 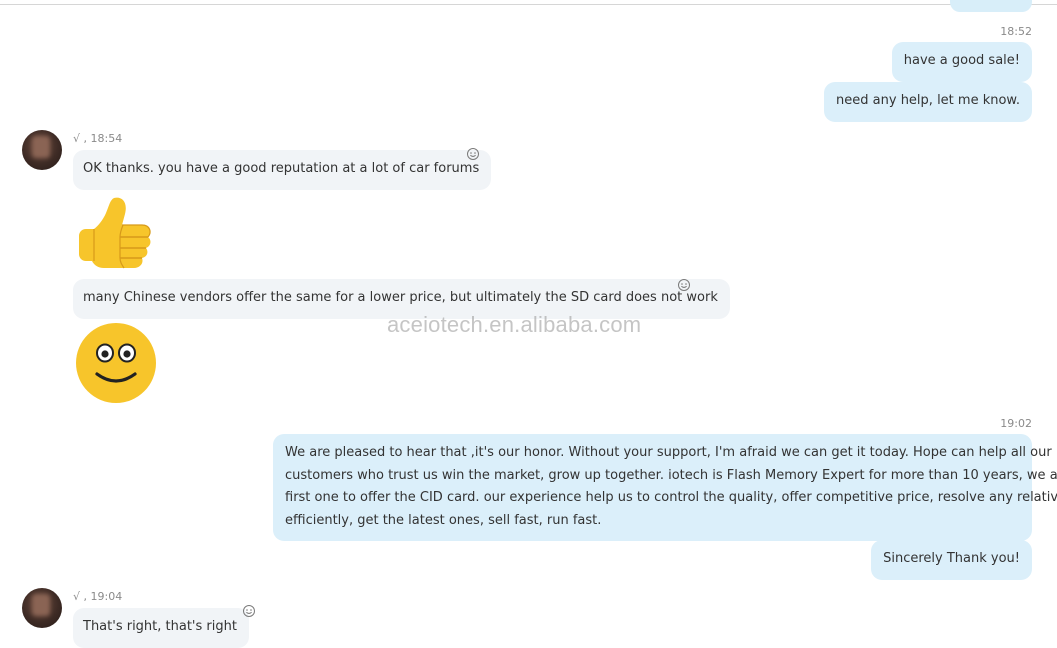 What do you see at coordinates (115, 234) in the screenshot?
I see `thumbs-up-emoji` at bounding box center [115, 234].